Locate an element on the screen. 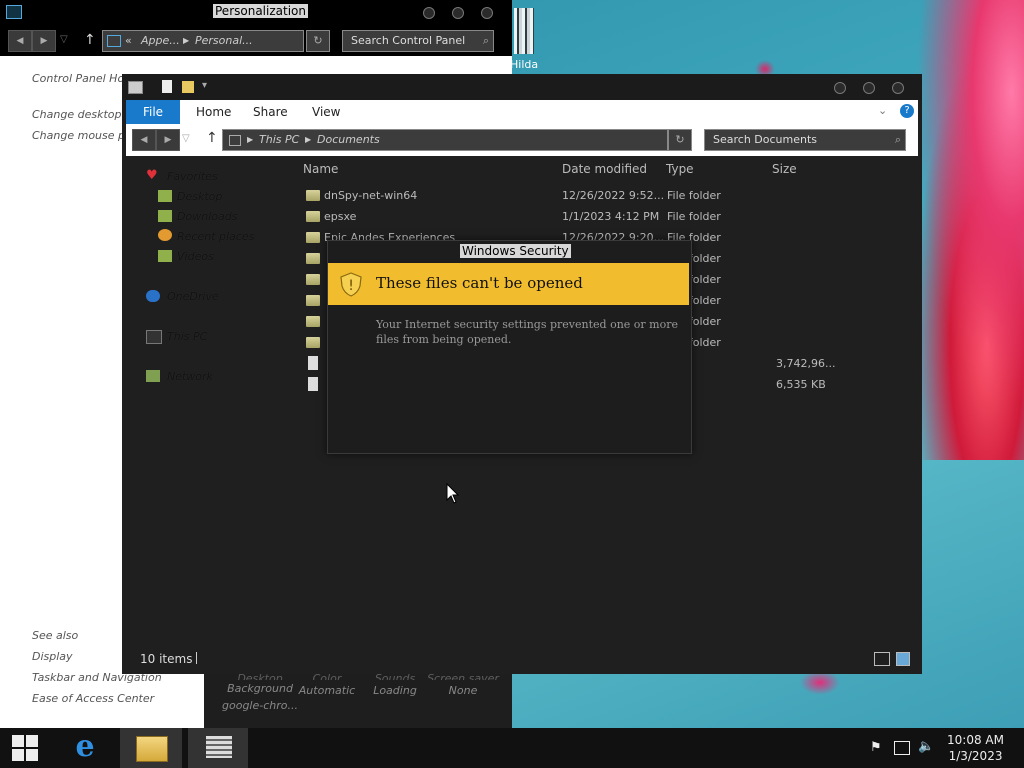 This screenshot has width=1024, height=768. setting-label: None is located at coordinates (463, 690).